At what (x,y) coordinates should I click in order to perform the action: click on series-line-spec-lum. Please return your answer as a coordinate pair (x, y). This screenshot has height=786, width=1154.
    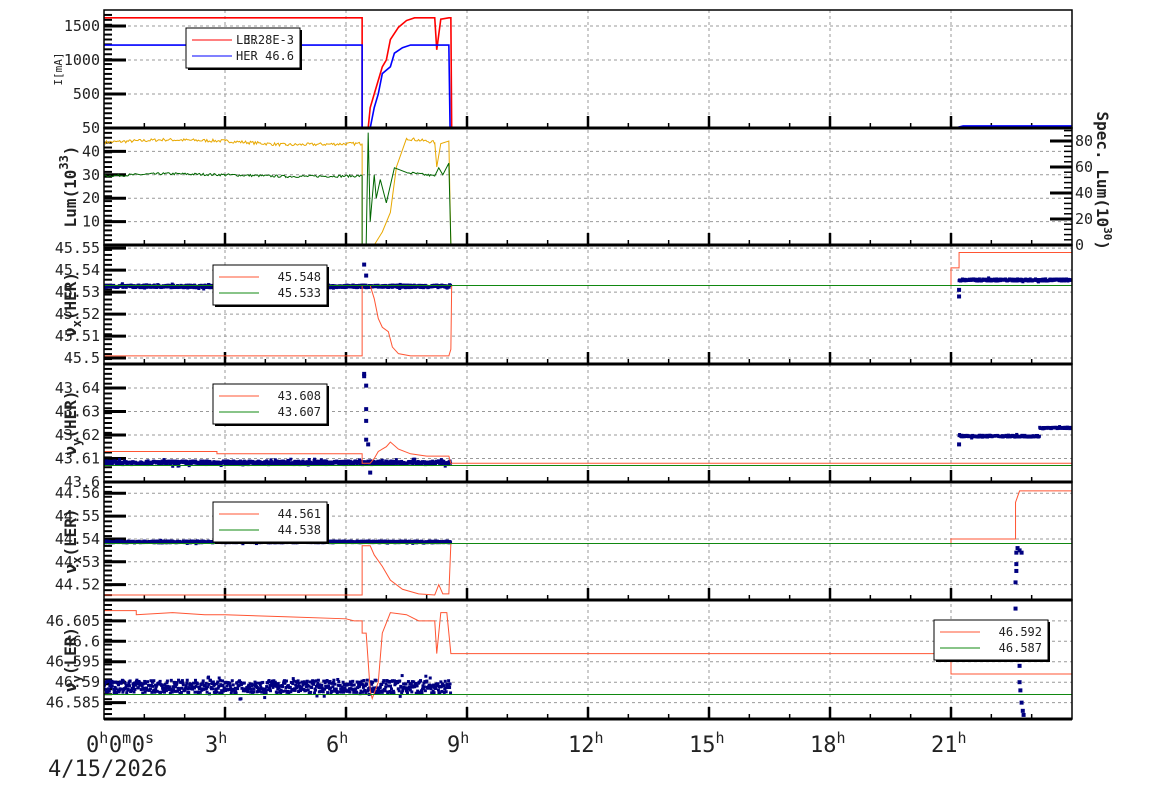
    Looking at the image, I should click on (278, 191).